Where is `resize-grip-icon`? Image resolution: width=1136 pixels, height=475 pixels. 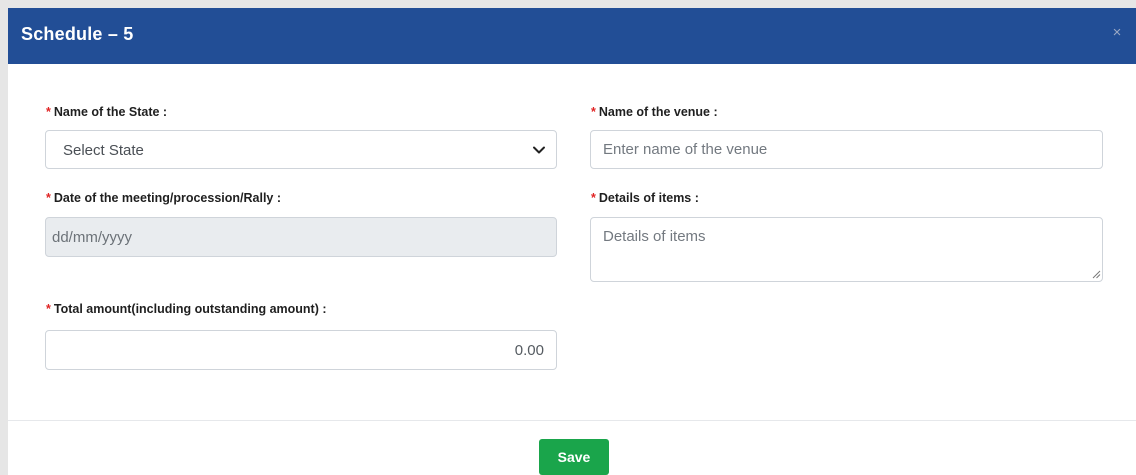
resize-grip-icon is located at coordinates (1096, 274).